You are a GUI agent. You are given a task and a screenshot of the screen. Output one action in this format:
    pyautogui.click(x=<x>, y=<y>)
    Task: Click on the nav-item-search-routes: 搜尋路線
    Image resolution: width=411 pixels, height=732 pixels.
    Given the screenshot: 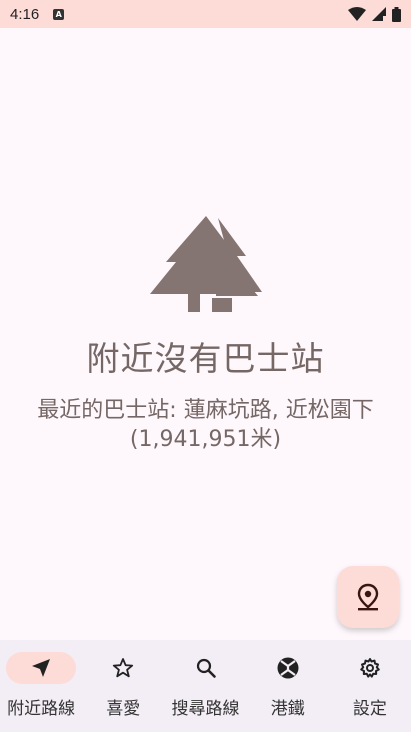 What is the action you would take?
    pyautogui.click(x=205, y=686)
    